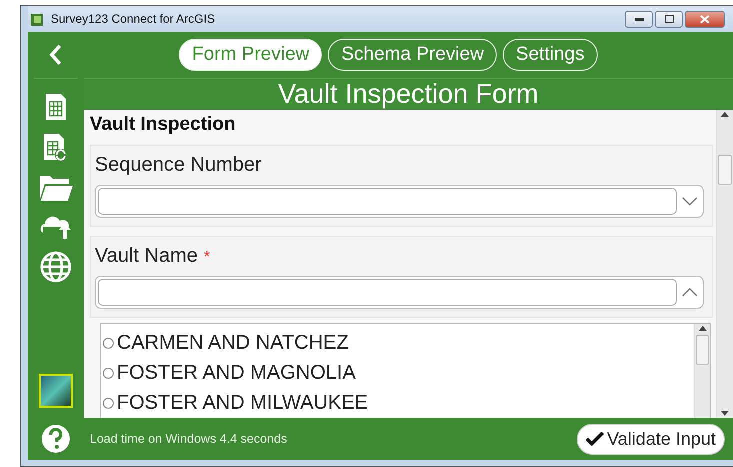  What do you see at coordinates (408, 94) in the screenshot?
I see `form-title: Vault Inspection Form` at bounding box center [408, 94].